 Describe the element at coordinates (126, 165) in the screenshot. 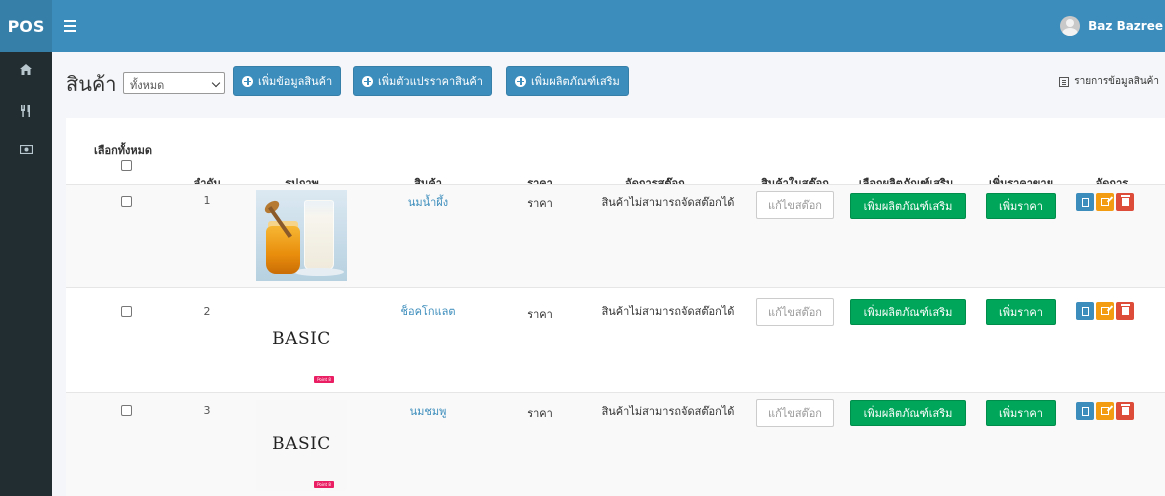

I see `select-all-checkbox` at that location.